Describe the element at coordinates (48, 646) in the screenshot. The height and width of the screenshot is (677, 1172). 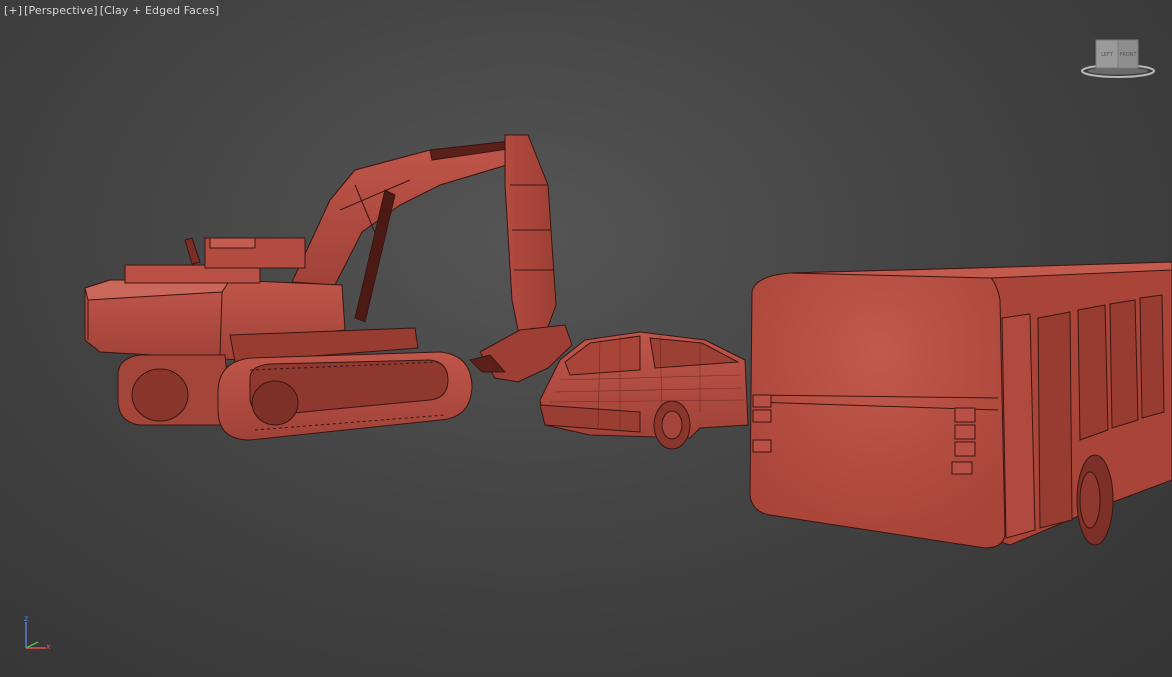
I see `x-axis-label: x` at that location.